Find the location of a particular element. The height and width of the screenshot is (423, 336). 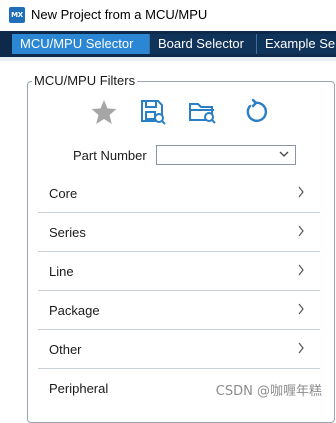

tab-example-selector: Example Se is located at coordinates (296, 44).